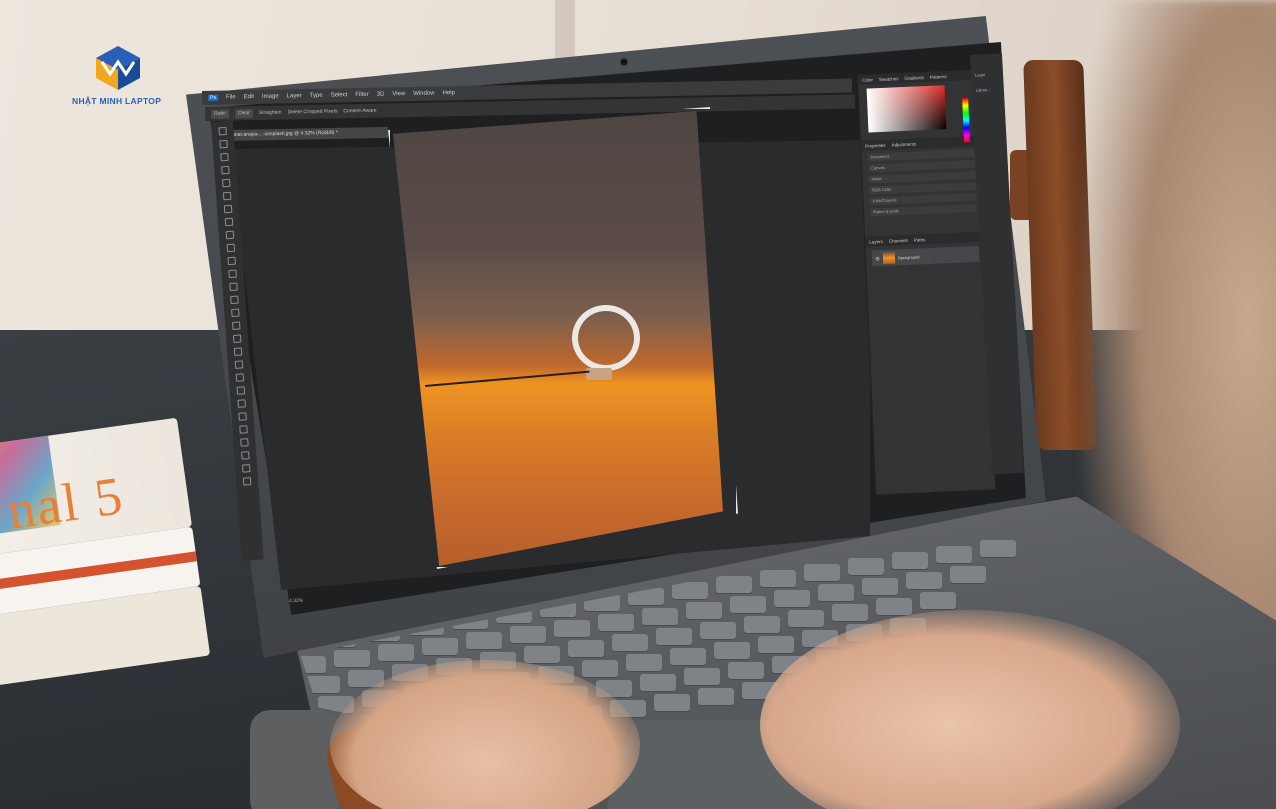  I want to click on panel-tab-swatches: Swatches, so click(889, 79).